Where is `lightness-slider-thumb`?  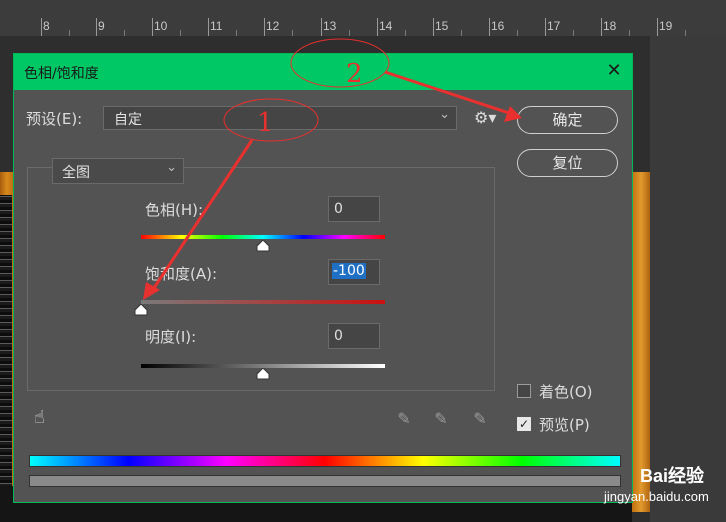 lightness-slider-thumb is located at coordinates (263, 374).